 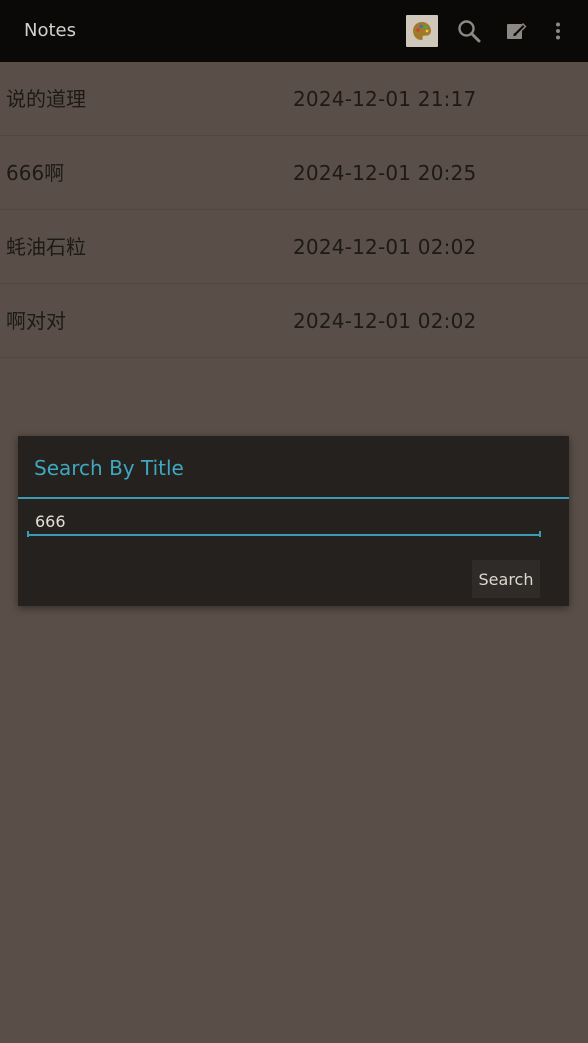 I want to click on note-title: 蚝油石粒, so click(x=46, y=247).